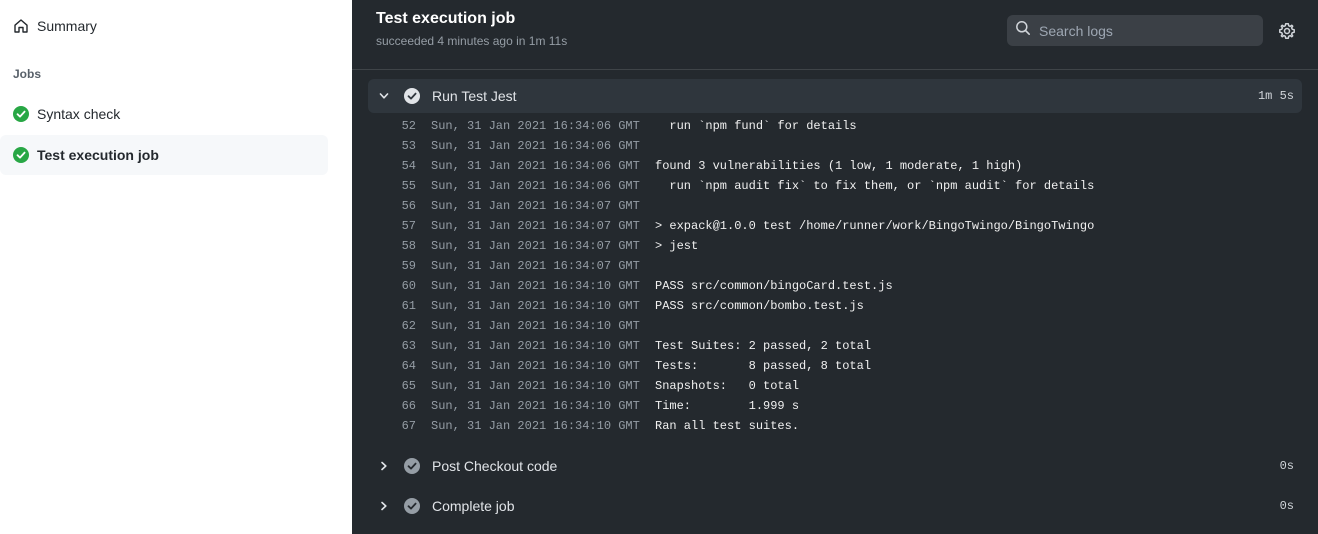 The height and width of the screenshot is (534, 1318). Describe the element at coordinates (408, 286) in the screenshot. I see `log-line-number: 60` at that location.